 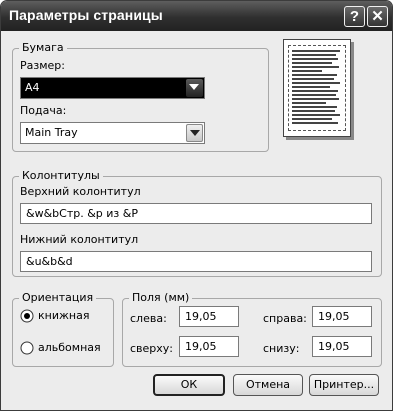 I want to click on page-preview-margins, so click(x=317, y=88).